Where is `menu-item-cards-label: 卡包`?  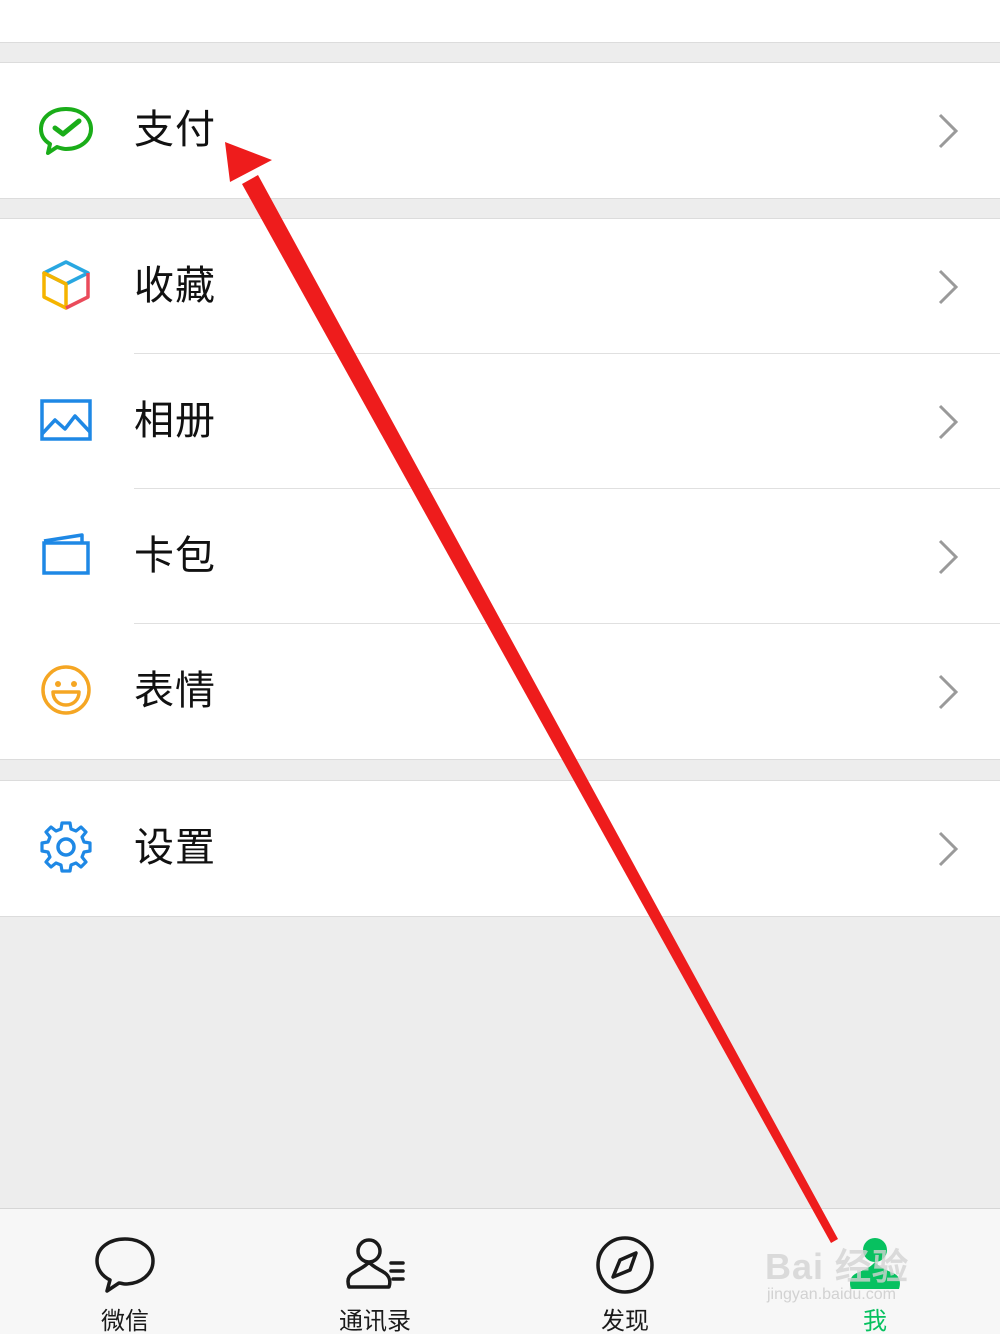 menu-item-cards-label: 卡包 is located at coordinates (175, 556).